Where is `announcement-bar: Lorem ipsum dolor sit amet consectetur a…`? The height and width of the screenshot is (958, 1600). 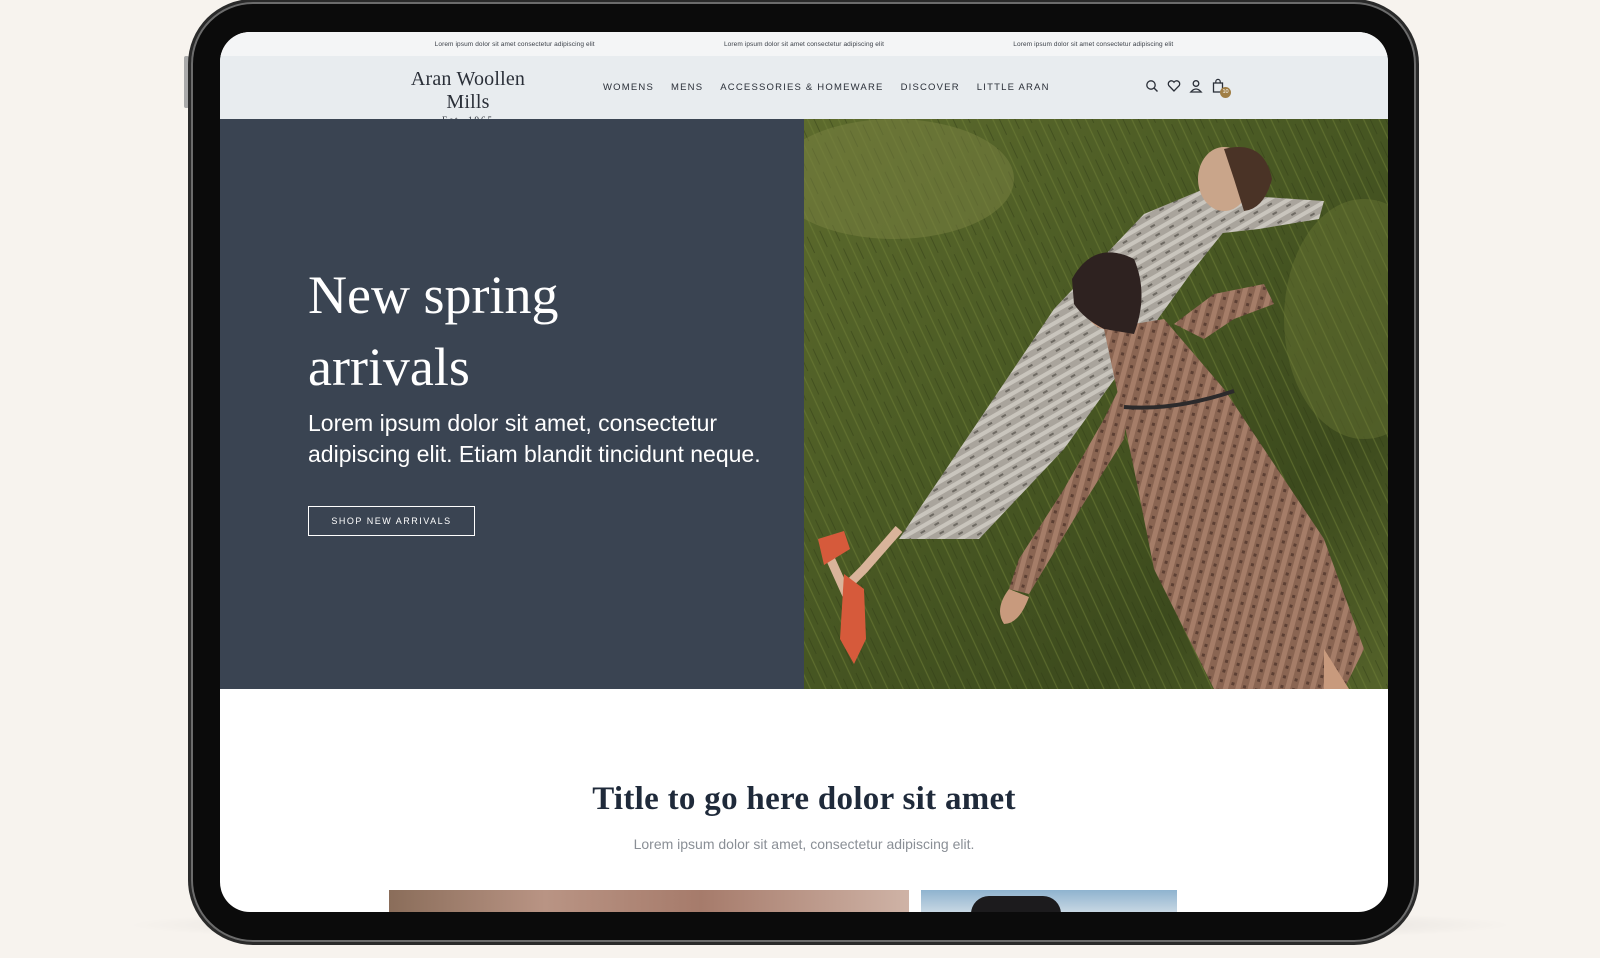 announcement-bar: Lorem ipsum dolor sit amet consectetur a… is located at coordinates (804, 44).